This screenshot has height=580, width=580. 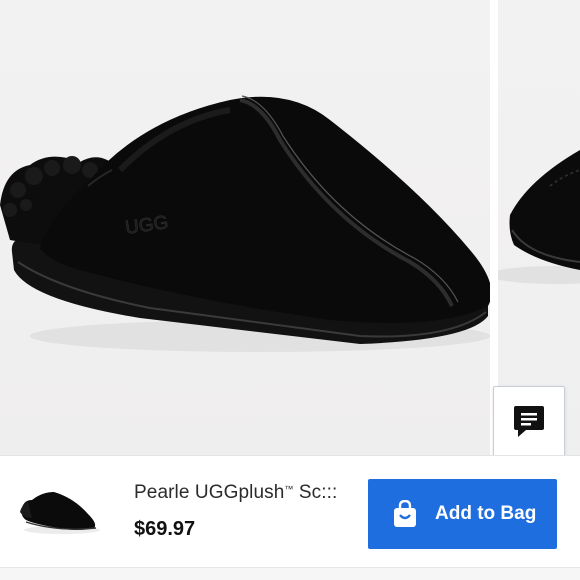 I want to click on add-to-bag-button: Add to Bag, so click(x=462, y=514).